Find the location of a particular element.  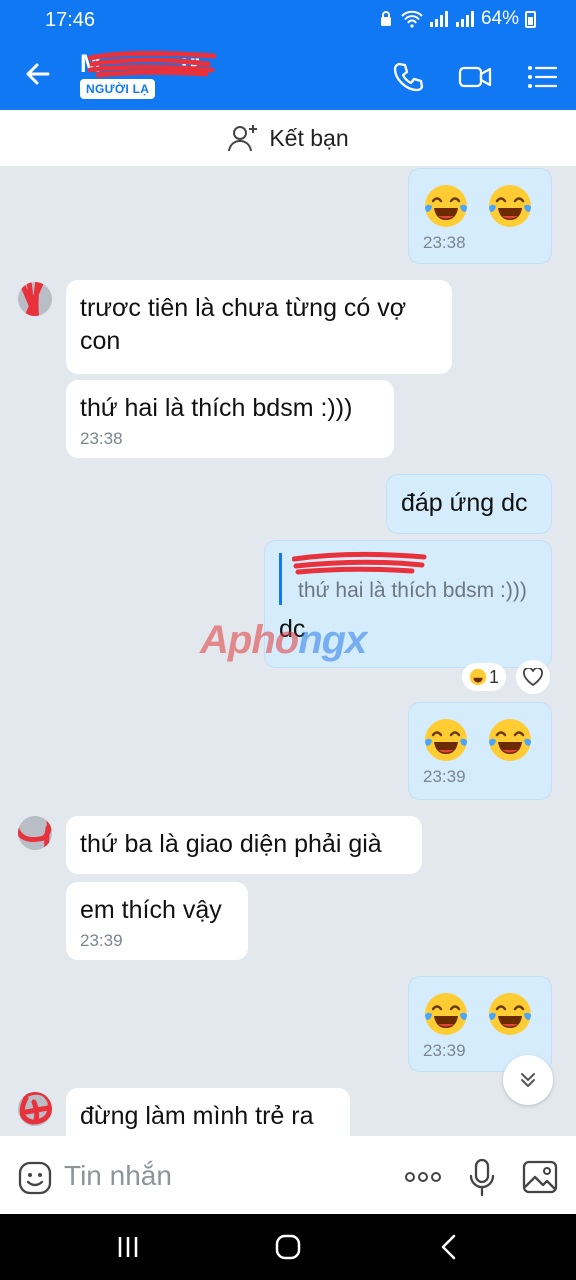

message-text: đừng làm mình trẻ ra is located at coordinates (197, 1116).